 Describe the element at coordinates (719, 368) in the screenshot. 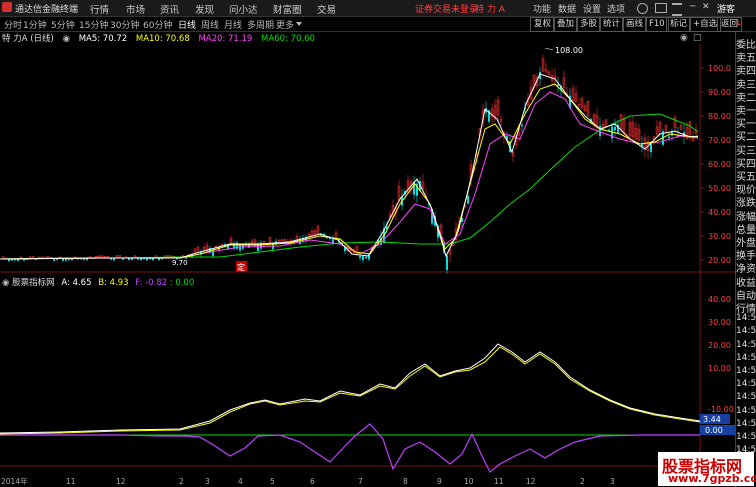

I see `ind-y-tick: 10.00` at that location.